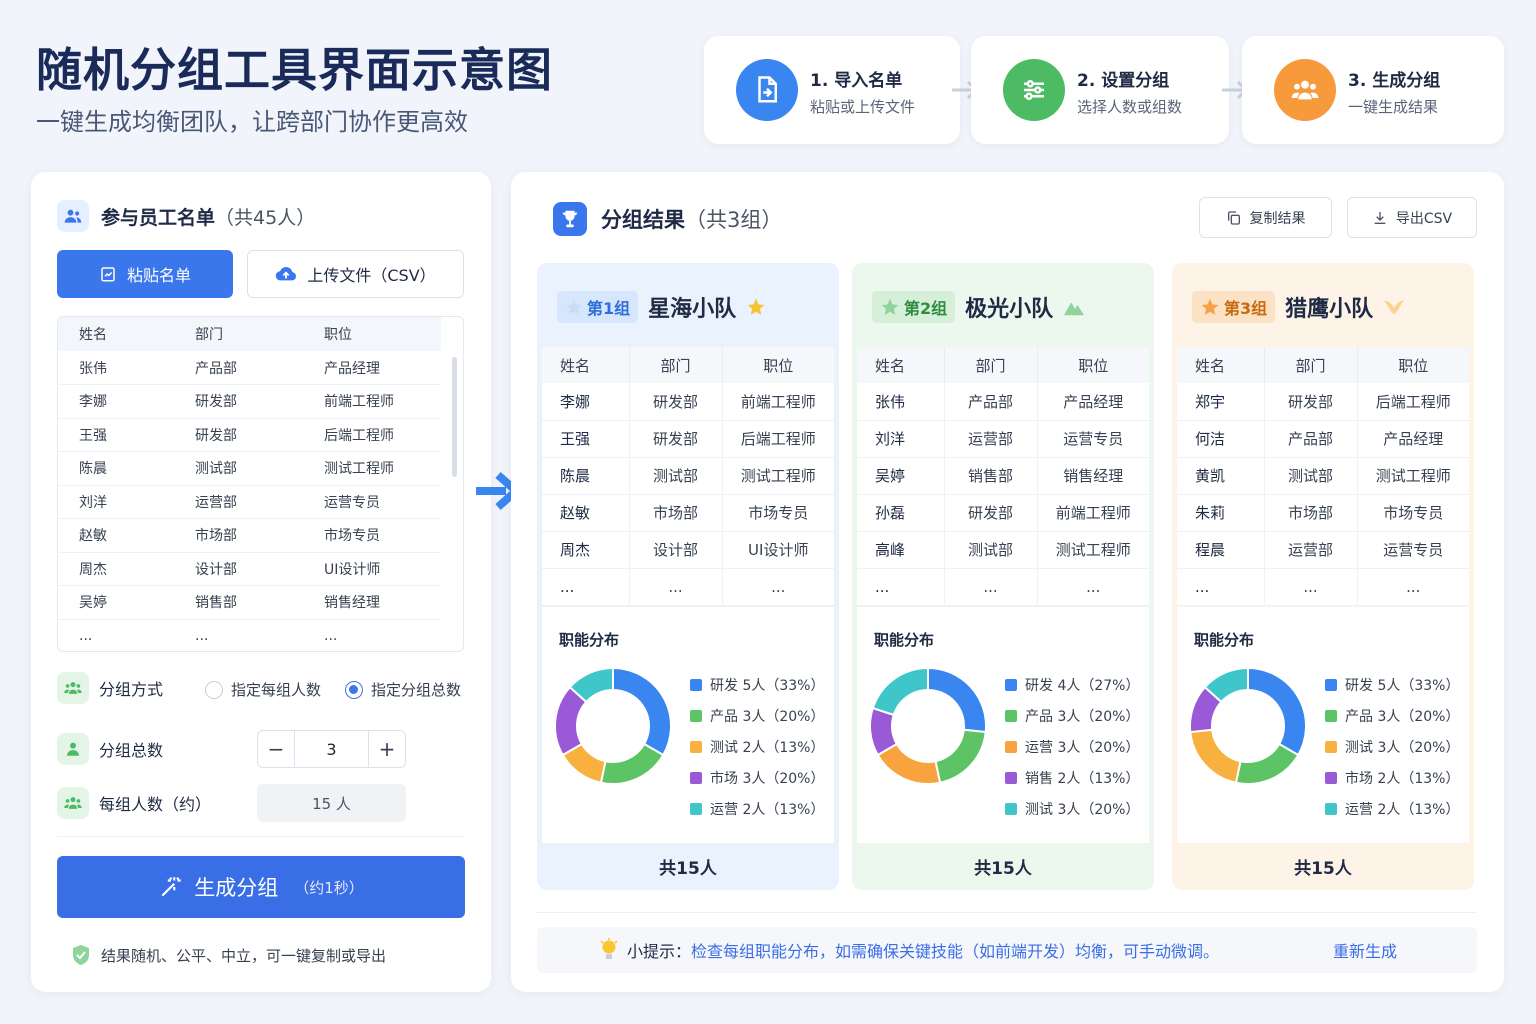 This screenshot has width=1536, height=1024. I want to click on per-group-label: 每组人数（约）, so click(155, 804).